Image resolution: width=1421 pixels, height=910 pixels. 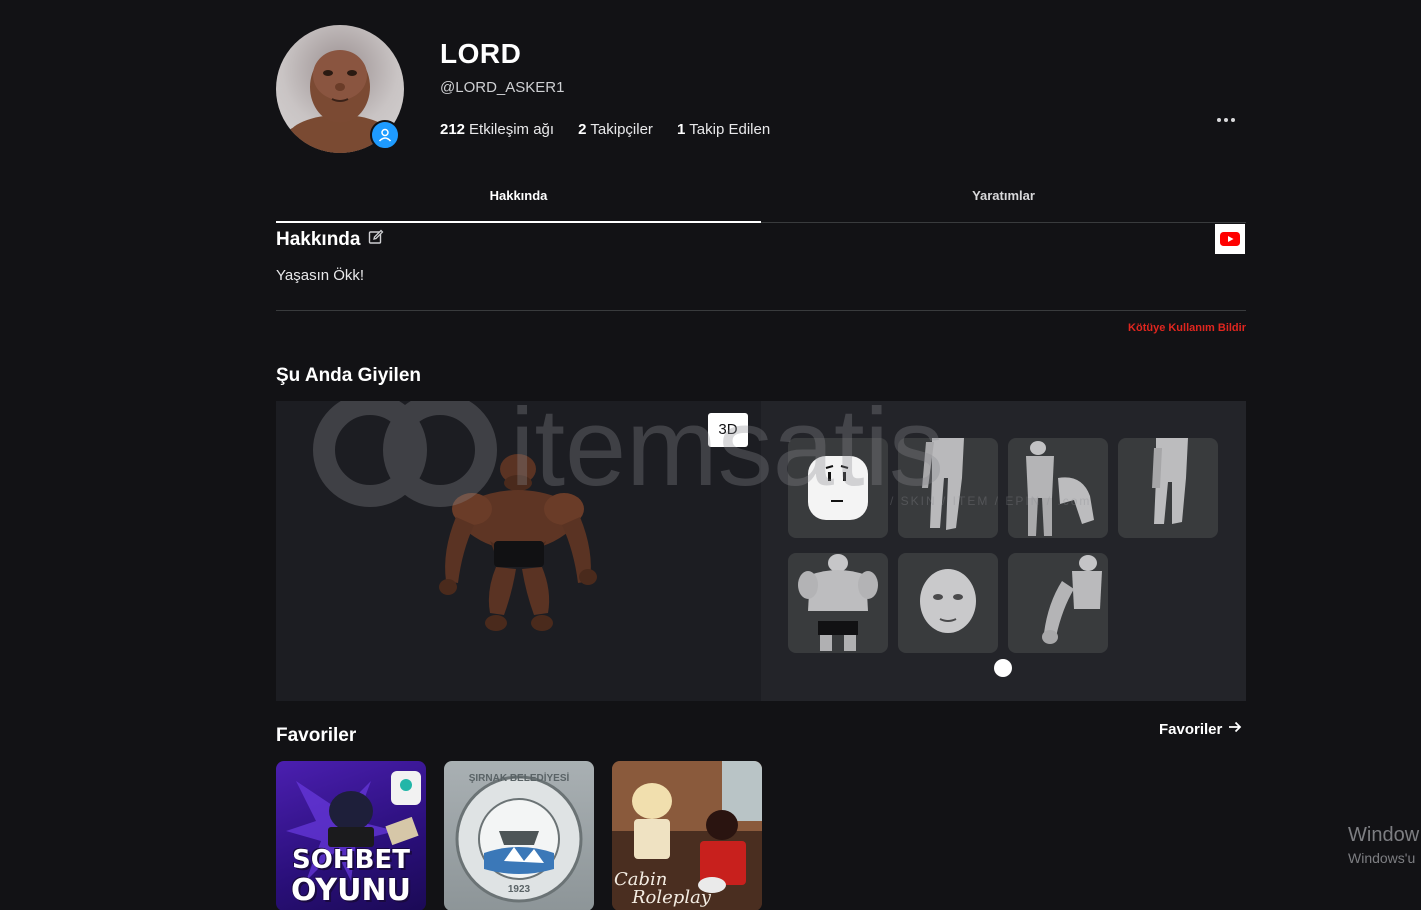 I want to click on divider, so click(x=761, y=310).